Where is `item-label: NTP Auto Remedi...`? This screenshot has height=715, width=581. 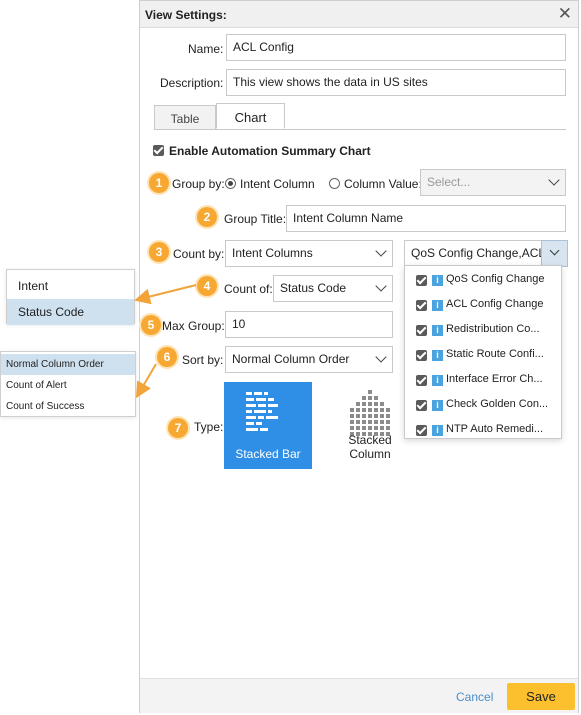 item-label: NTP Auto Remedi... is located at coordinates (495, 429).